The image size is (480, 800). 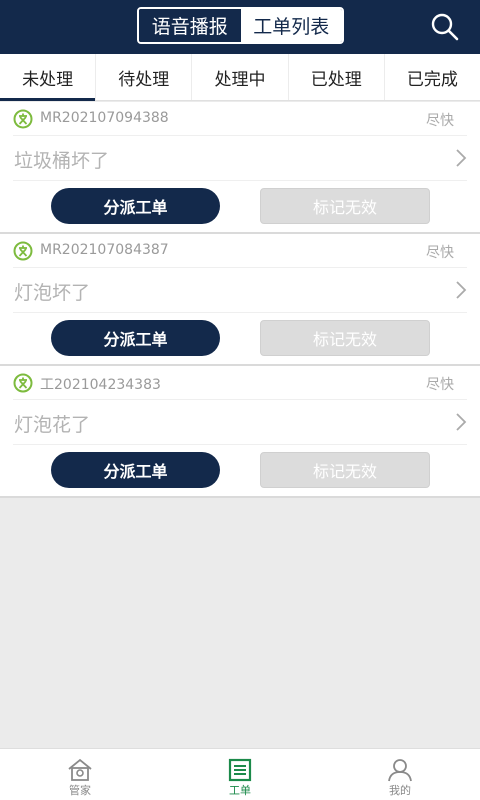 I want to click on tab-completed: 已完成, so click(x=432, y=77).